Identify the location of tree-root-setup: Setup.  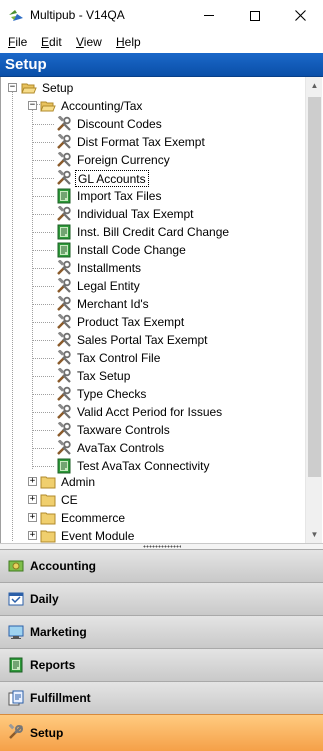
(48, 88).